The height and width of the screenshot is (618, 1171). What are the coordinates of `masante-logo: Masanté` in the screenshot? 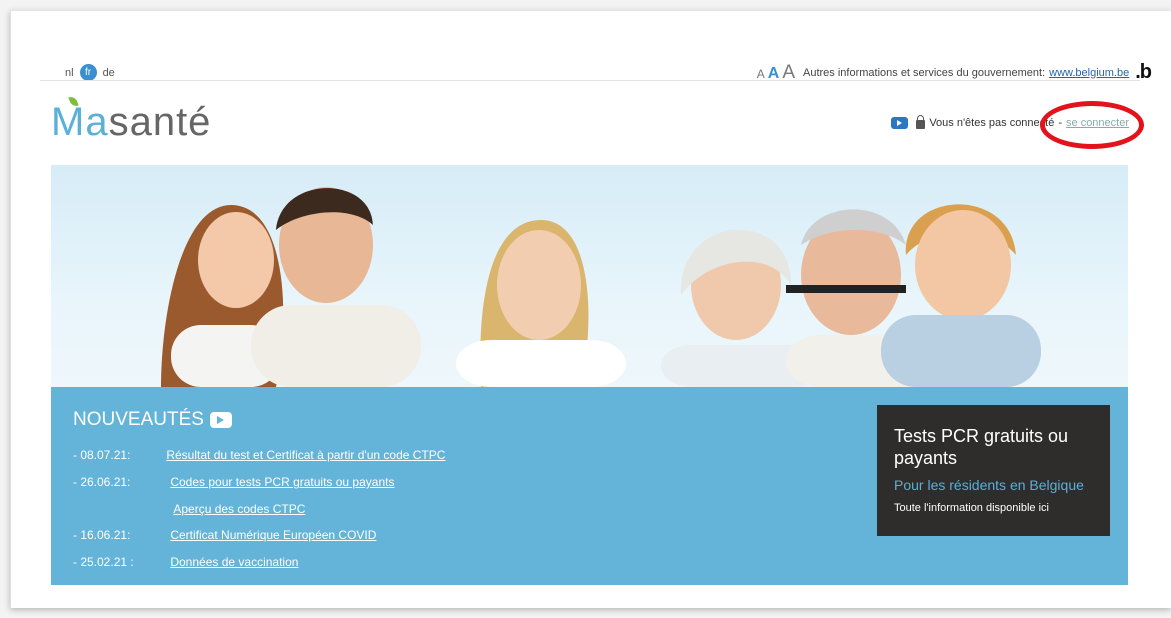 It's located at (131, 120).